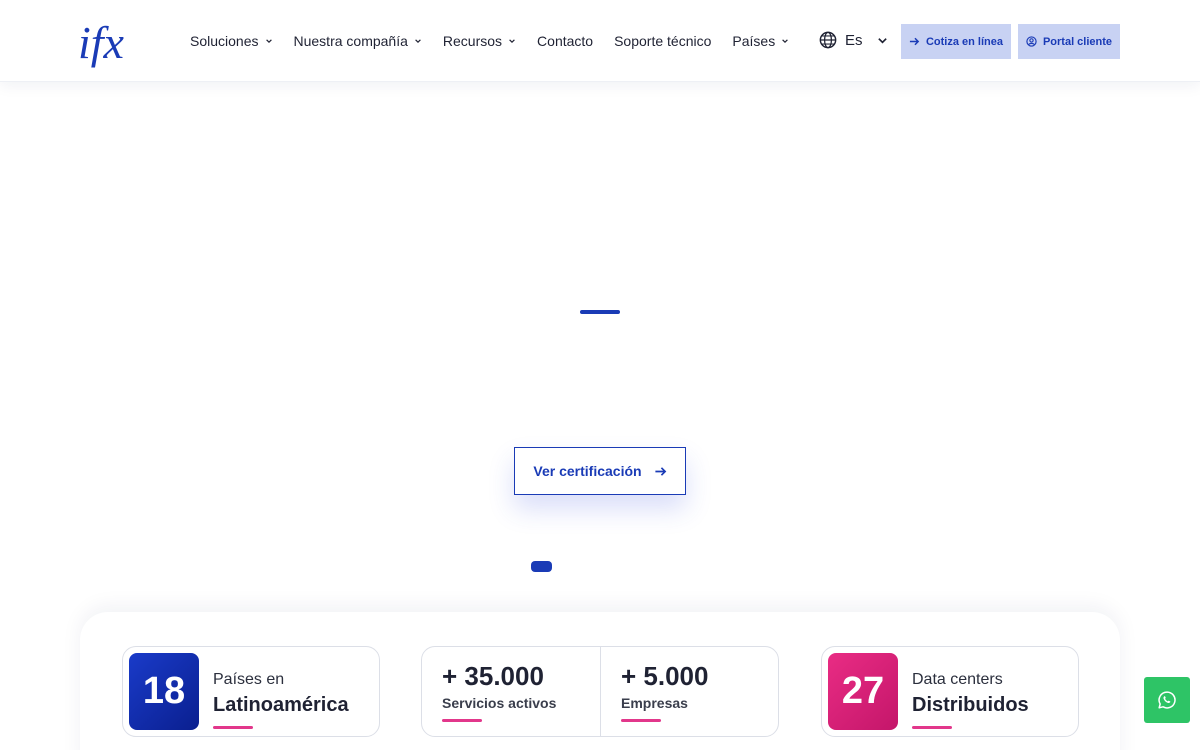 The image size is (1200, 750). Describe the element at coordinates (164, 691) in the screenshot. I see `countries-number-badge: 18` at that location.